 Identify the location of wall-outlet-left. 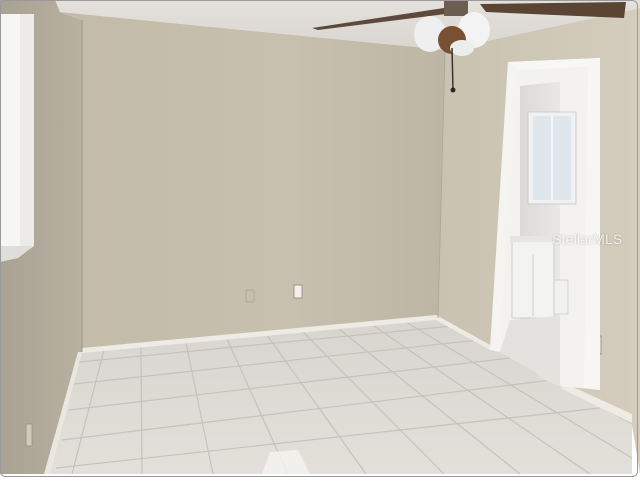
(29, 435).